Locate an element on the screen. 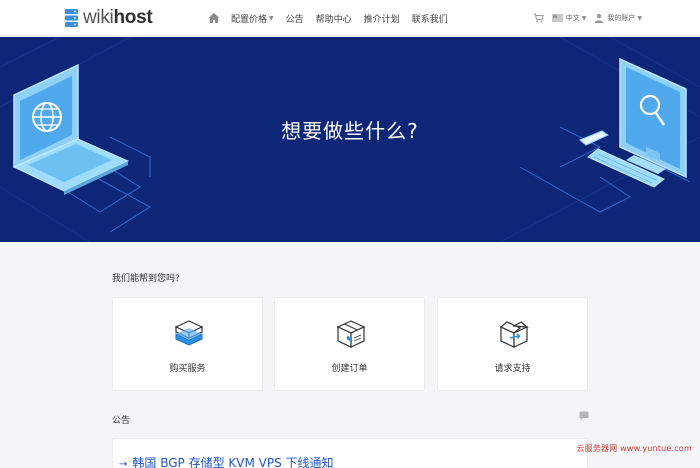  nav-item-referral: 推介计划 is located at coordinates (382, 18).